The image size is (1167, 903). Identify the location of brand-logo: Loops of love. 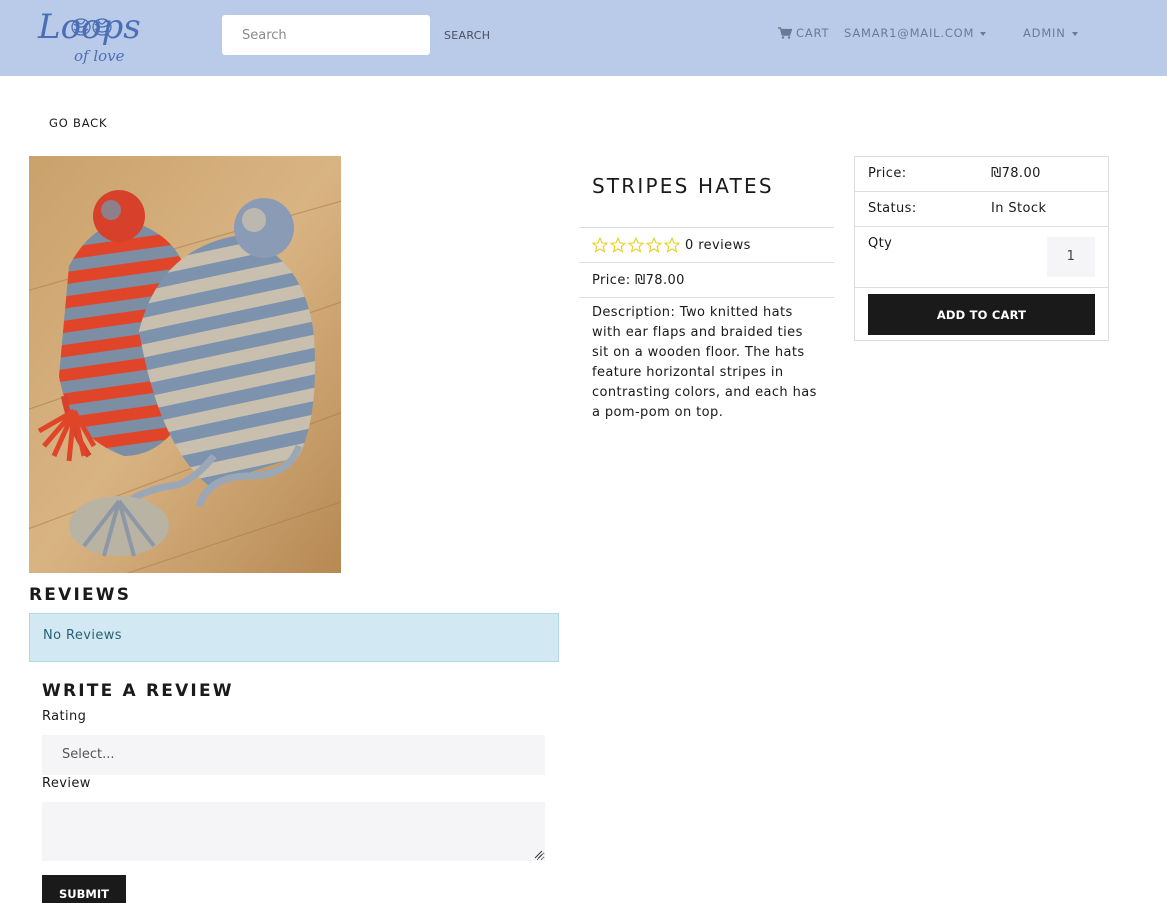
(116, 36).